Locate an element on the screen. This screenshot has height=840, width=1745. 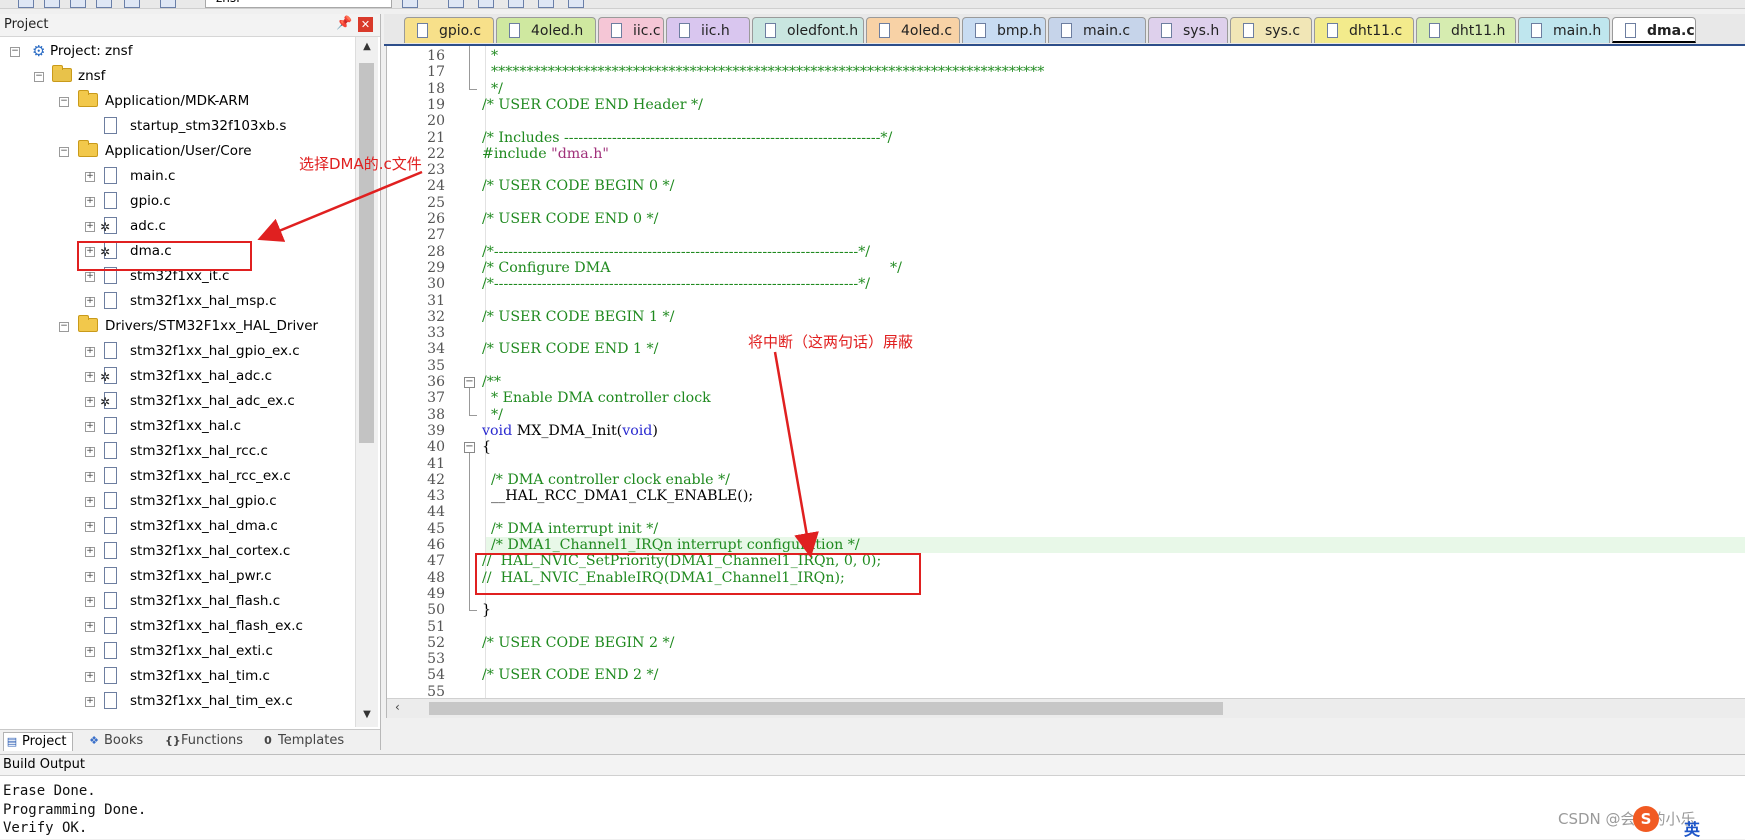
ime-language-indicator: 英 is located at coordinates (1692, 828).